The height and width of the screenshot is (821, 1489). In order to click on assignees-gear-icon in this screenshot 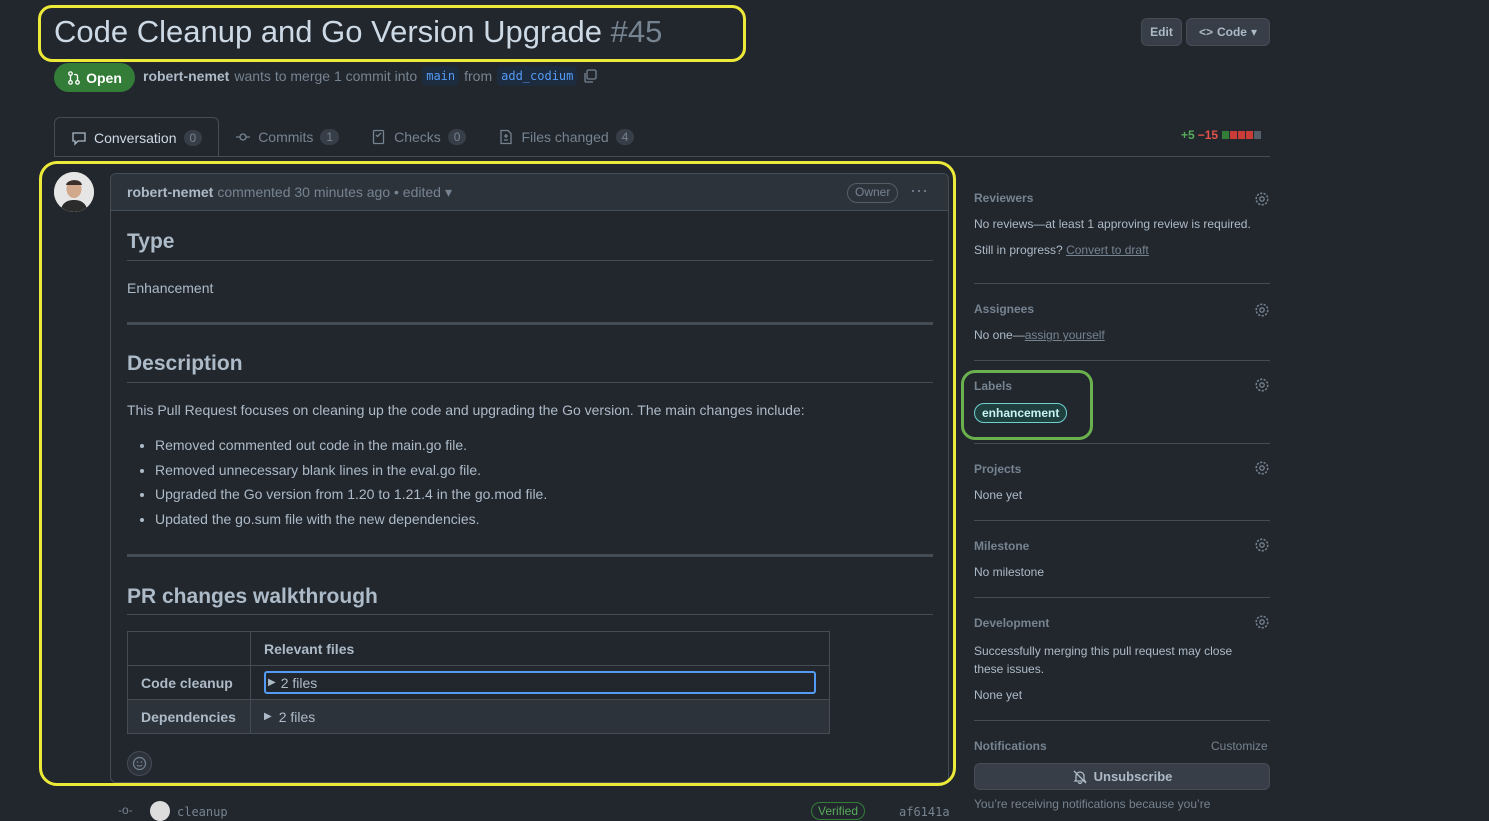, I will do `click(1262, 310)`.